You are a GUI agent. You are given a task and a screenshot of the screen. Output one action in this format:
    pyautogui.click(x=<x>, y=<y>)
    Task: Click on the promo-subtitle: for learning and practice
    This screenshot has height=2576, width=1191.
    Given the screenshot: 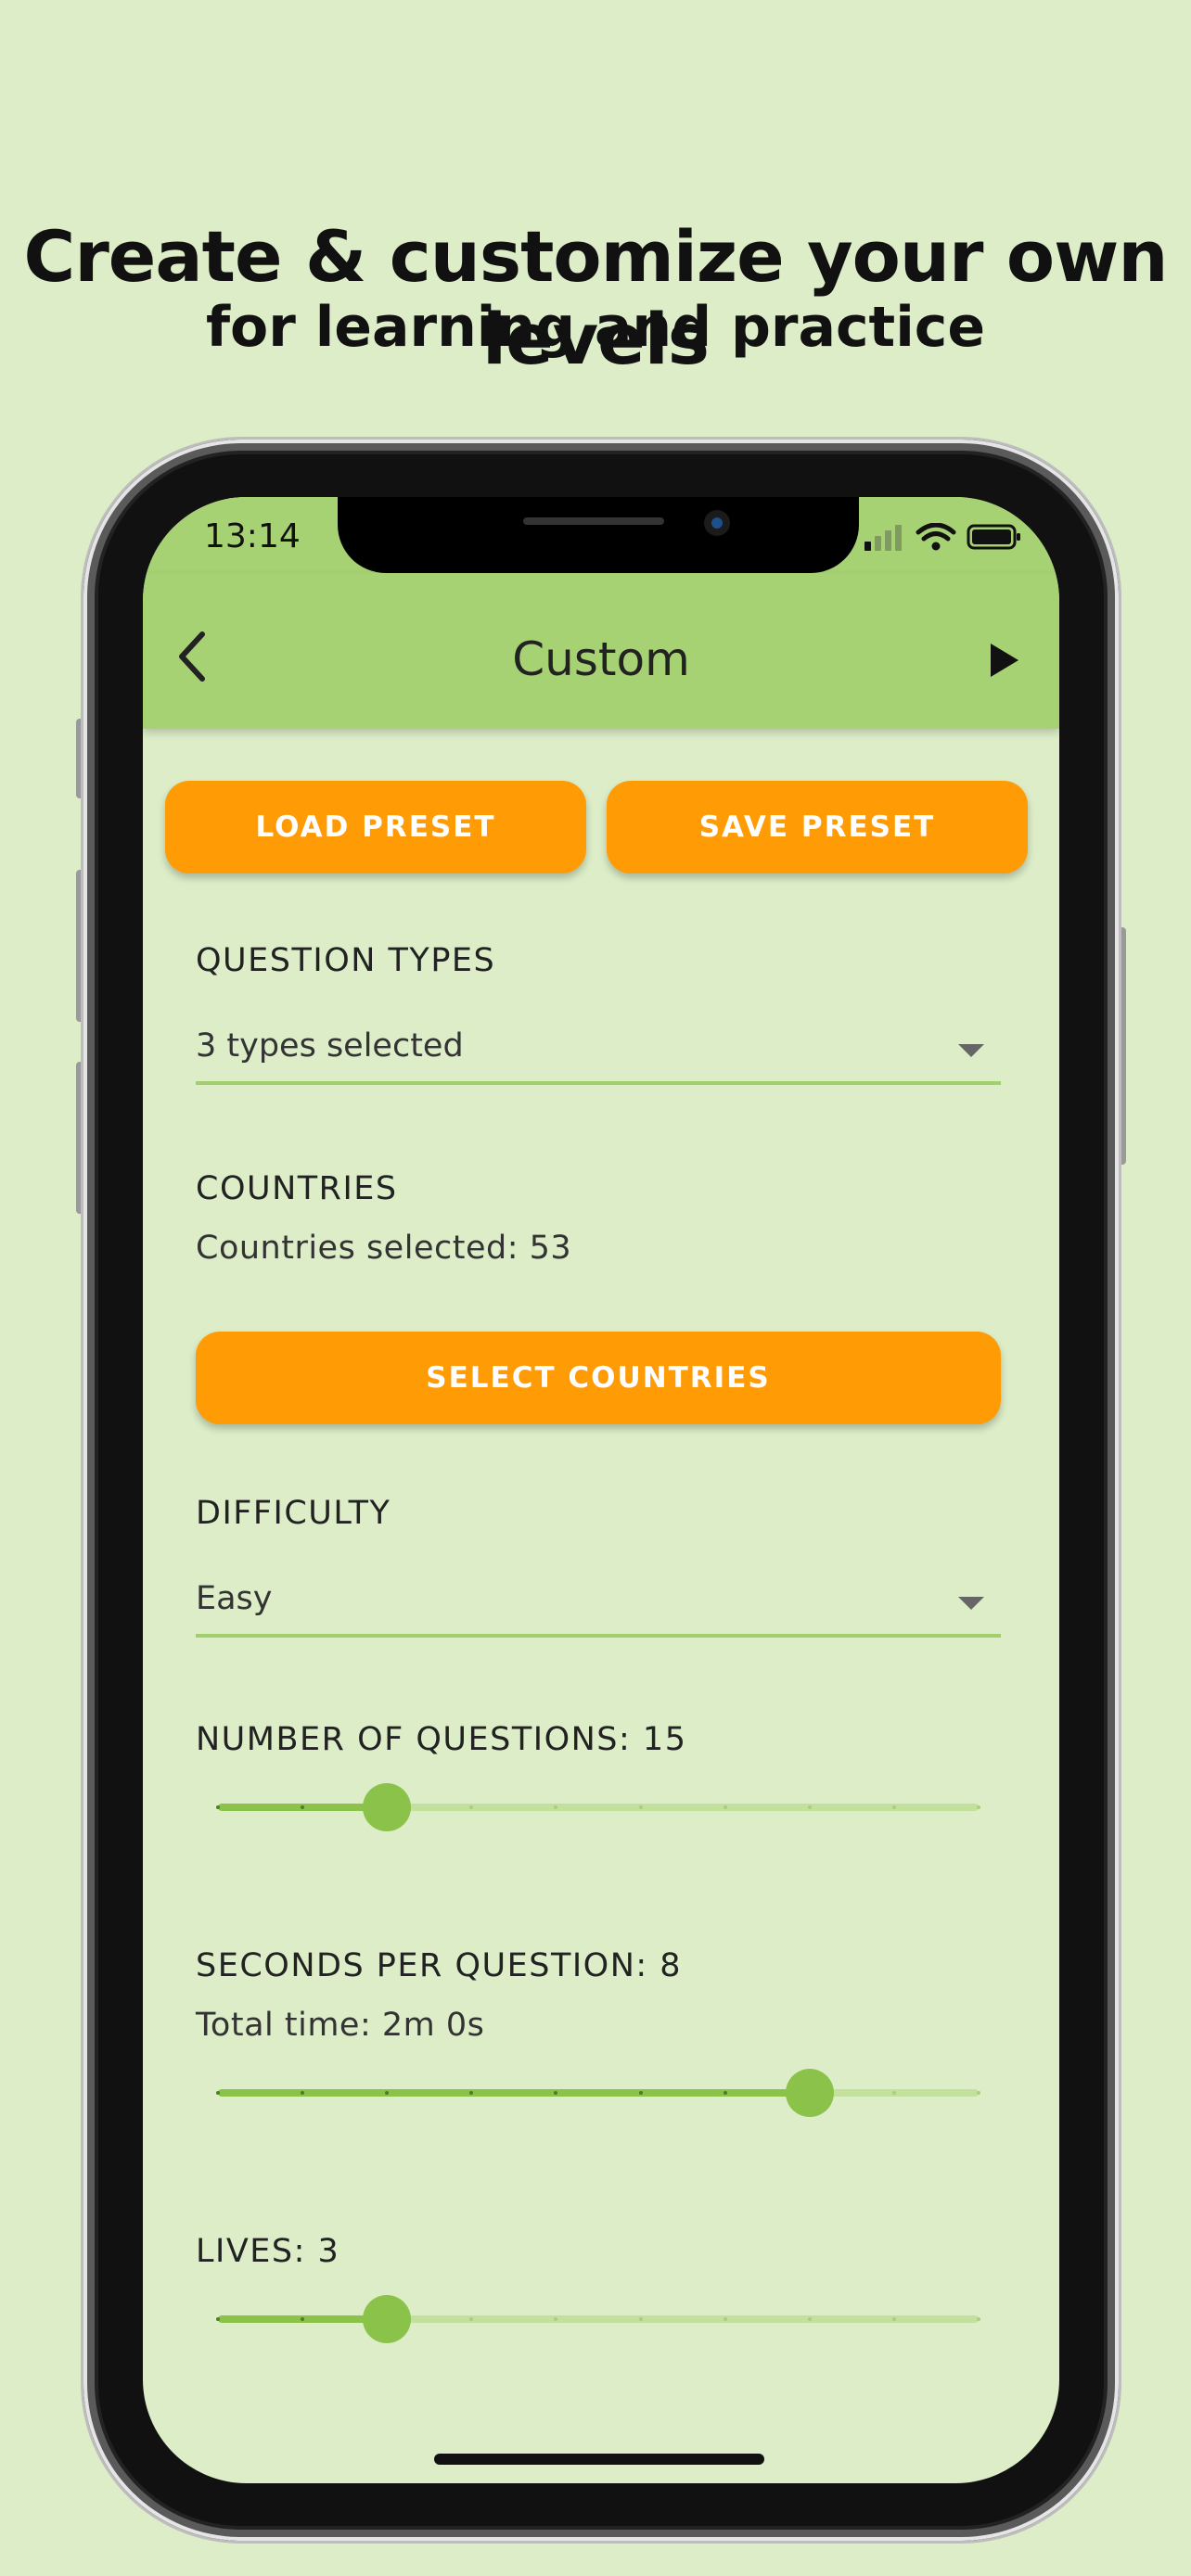 What is the action you would take?
    pyautogui.click(x=595, y=328)
    